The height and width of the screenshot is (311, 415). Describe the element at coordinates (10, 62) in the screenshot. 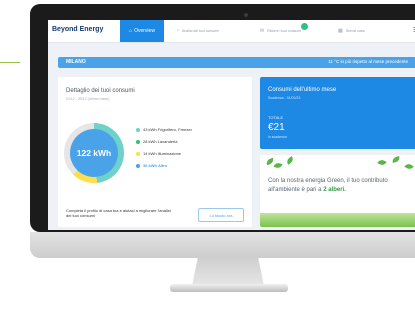

I see `decorative-line` at that location.